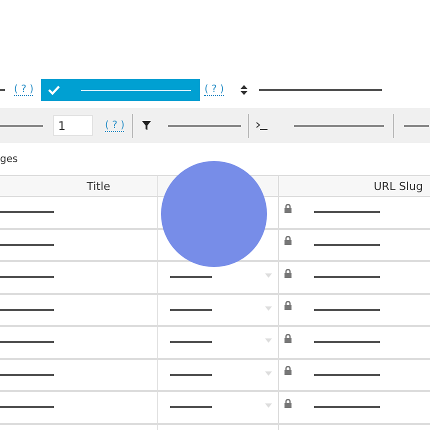  What do you see at coordinates (73, 125) in the screenshot?
I see `page-input-field: 1` at bounding box center [73, 125].